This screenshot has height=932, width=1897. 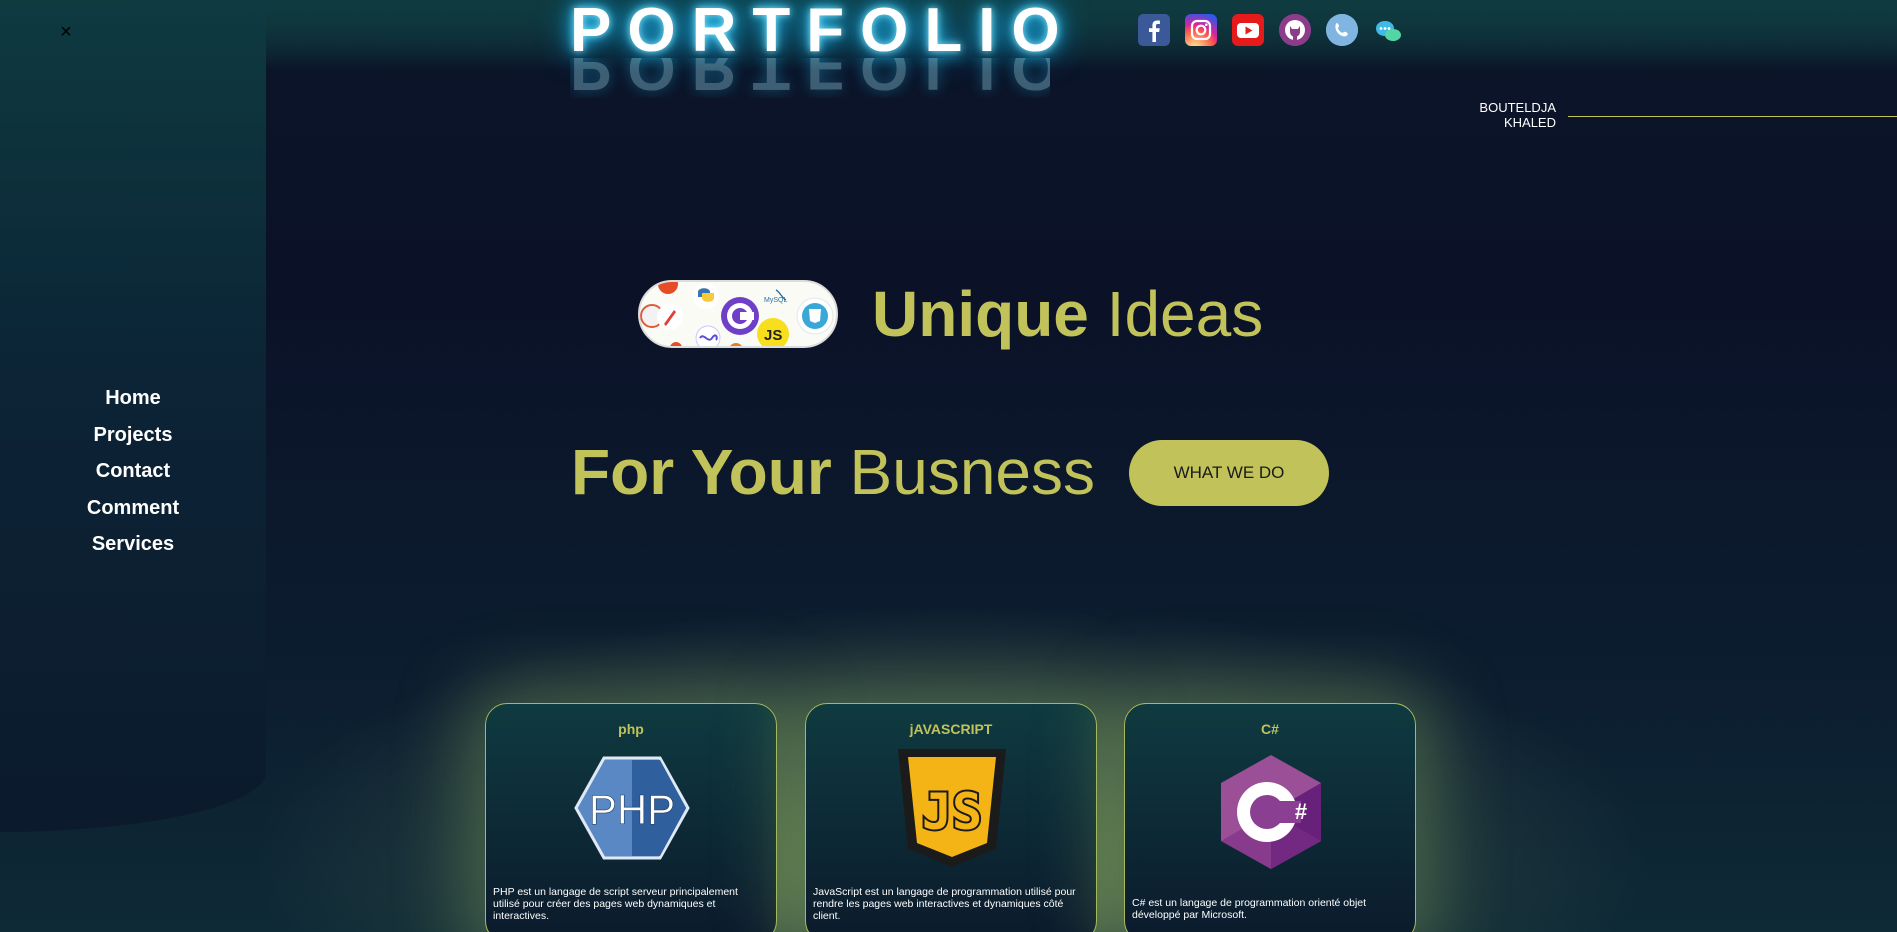 I want to click on author-first-name: BOUTELDJA, so click(x=1517, y=107).